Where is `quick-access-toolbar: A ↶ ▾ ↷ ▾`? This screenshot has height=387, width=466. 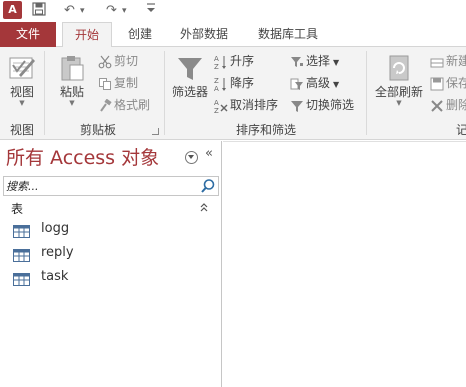 quick-access-toolbar: A ↶ ▾ ↷ ▾ is located at coordinates (233, 11).